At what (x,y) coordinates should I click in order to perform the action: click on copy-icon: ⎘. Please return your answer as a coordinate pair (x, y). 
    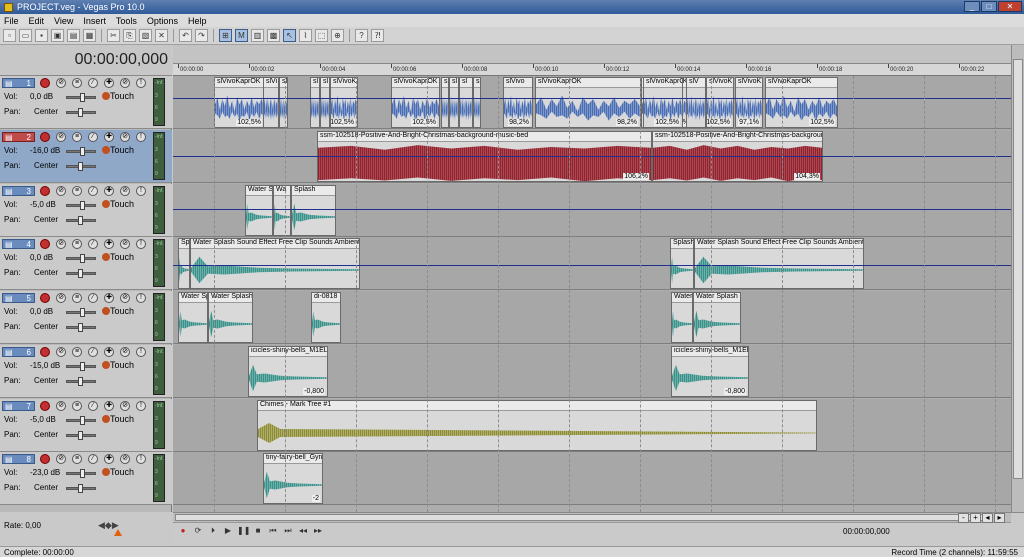
    Looking at the image, I should click on (129, 35).